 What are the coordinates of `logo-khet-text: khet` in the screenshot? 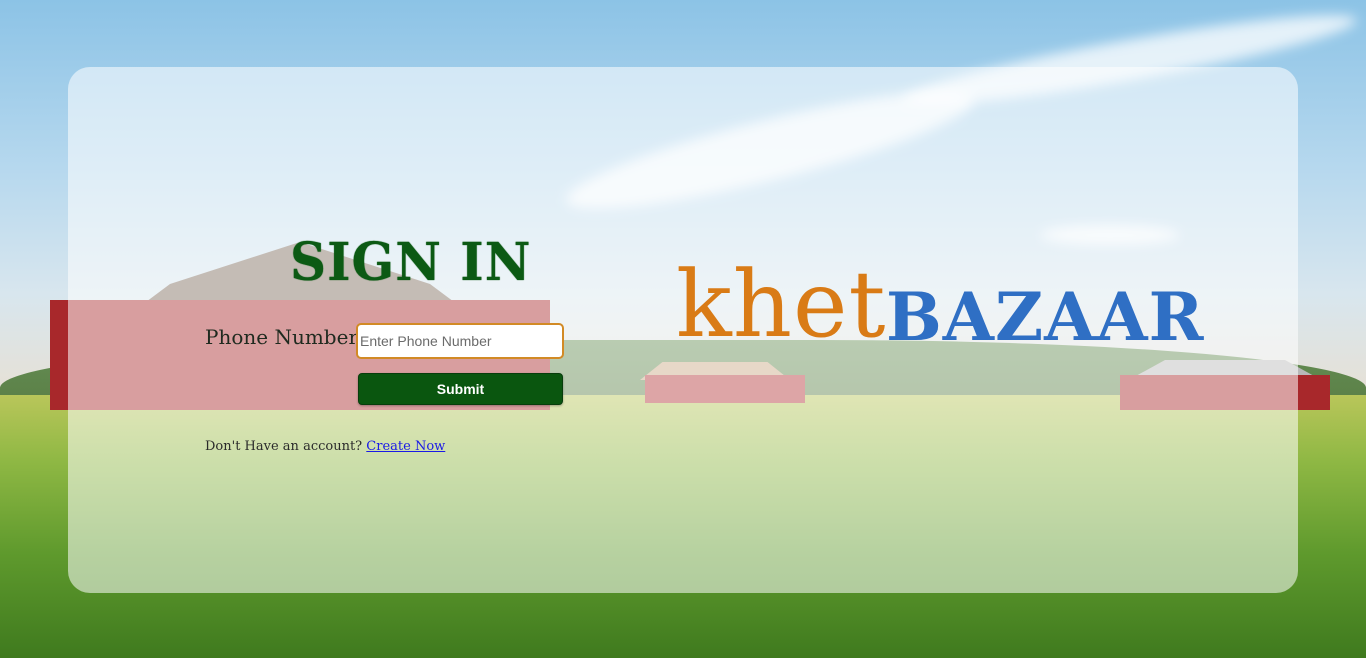 It's located at (781, 304).